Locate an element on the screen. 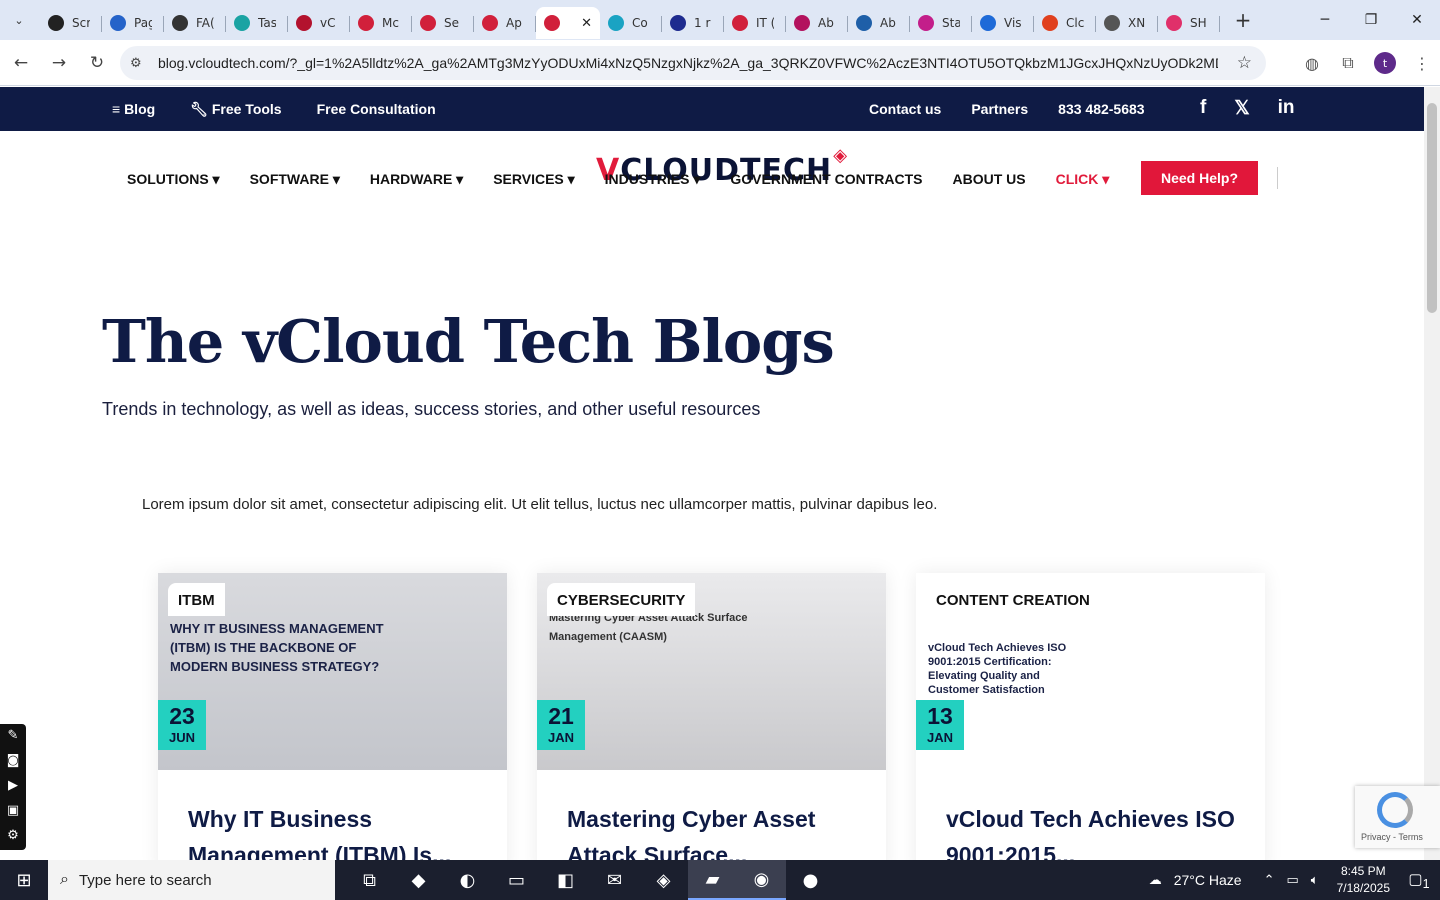 This screenshot has width=1440, height=900. browser-tab: 1 r is located at coordinates (693, 23).